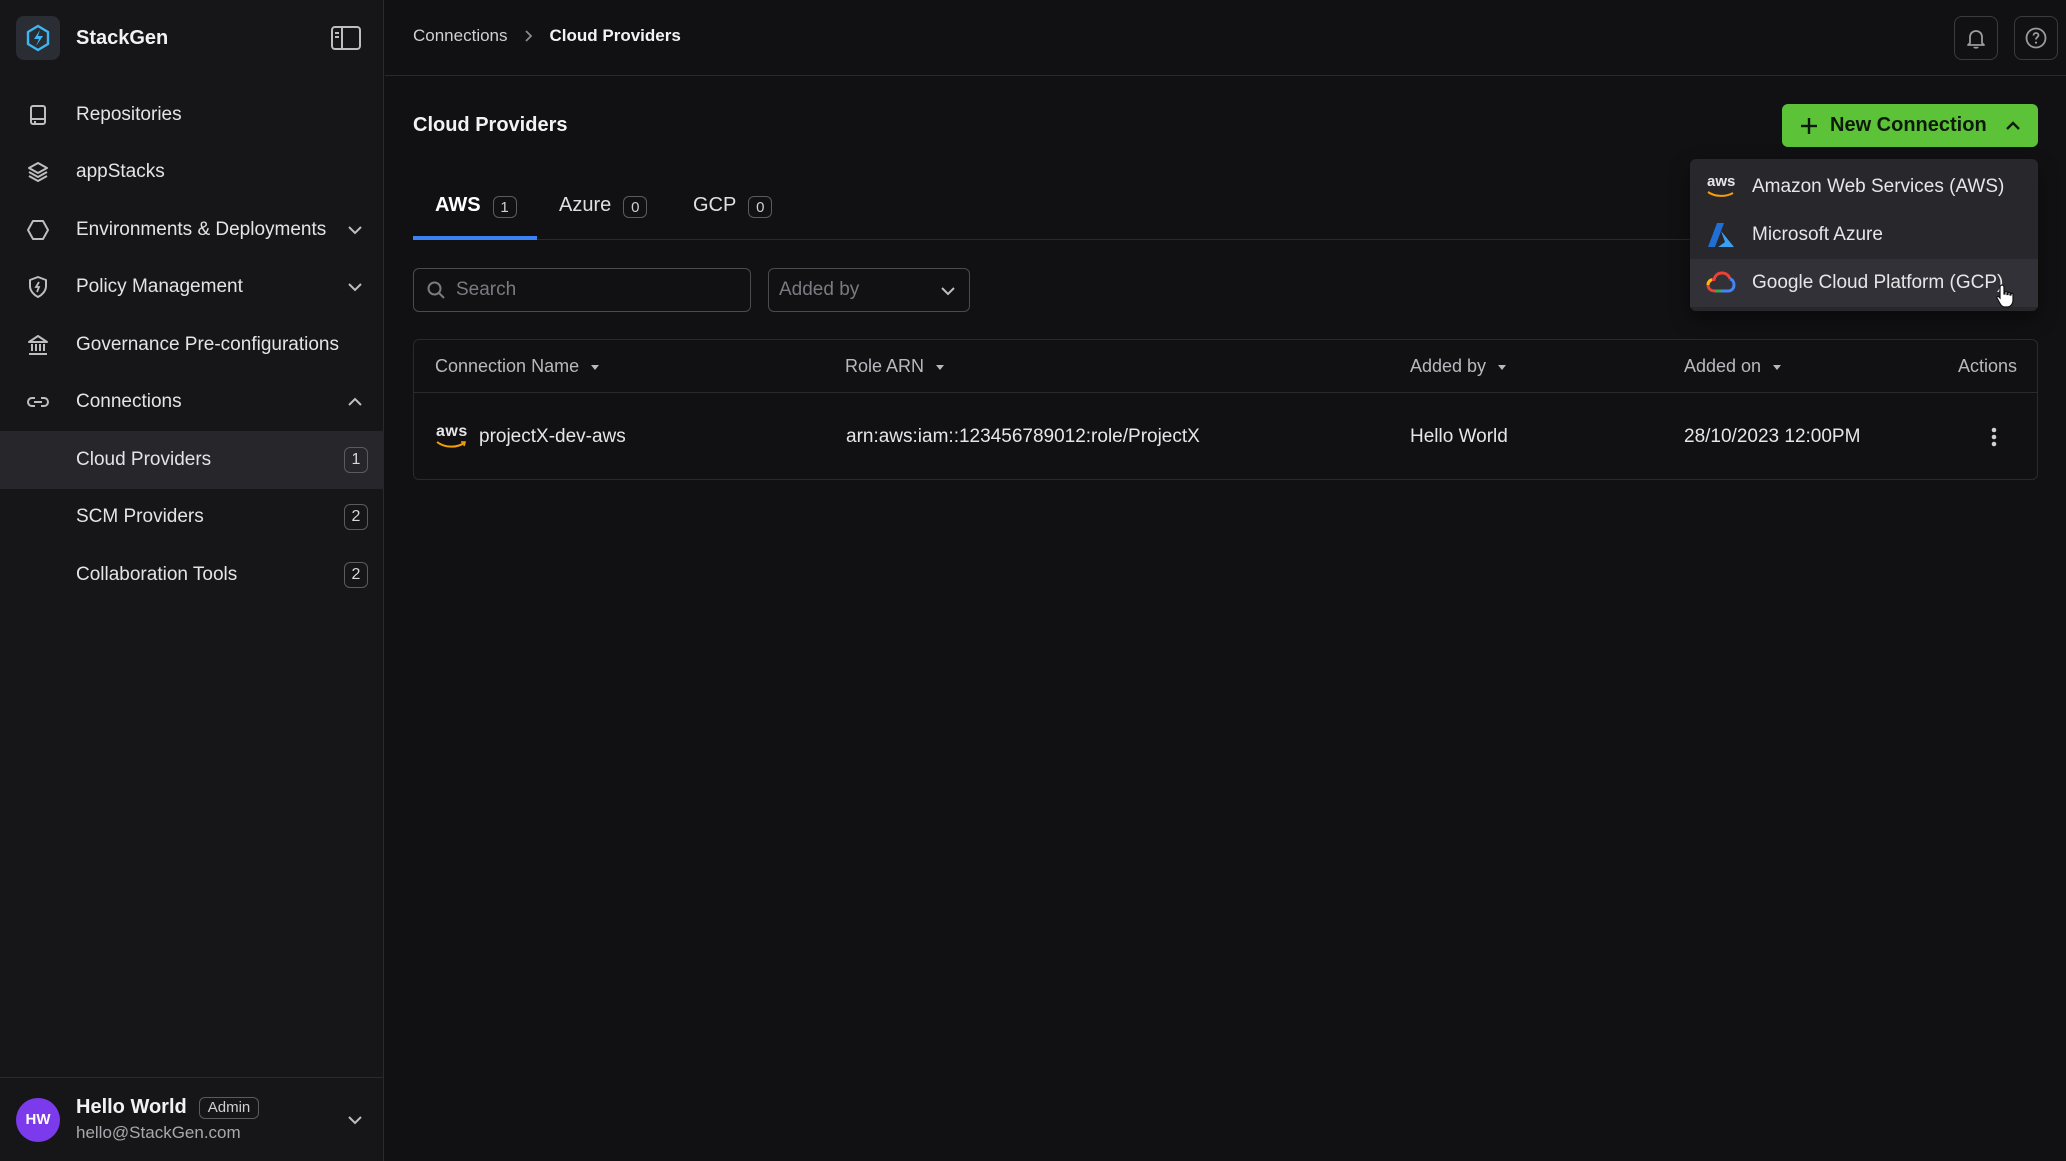 This screenshot has width=2066, height=1161. What do you see at coordinates (819, 289) in the screenshot?
I see `added-by-placeholder: Added by` at bounding box center [819, 289].